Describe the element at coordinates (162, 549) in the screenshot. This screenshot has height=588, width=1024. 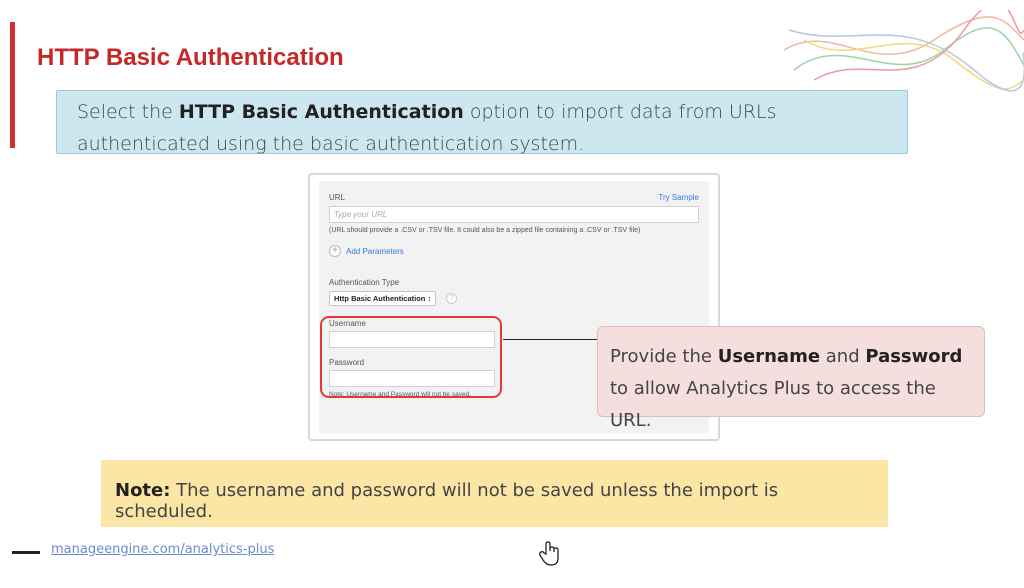
I see `footer-link: manageengine.com/analytics-plus` at that location.